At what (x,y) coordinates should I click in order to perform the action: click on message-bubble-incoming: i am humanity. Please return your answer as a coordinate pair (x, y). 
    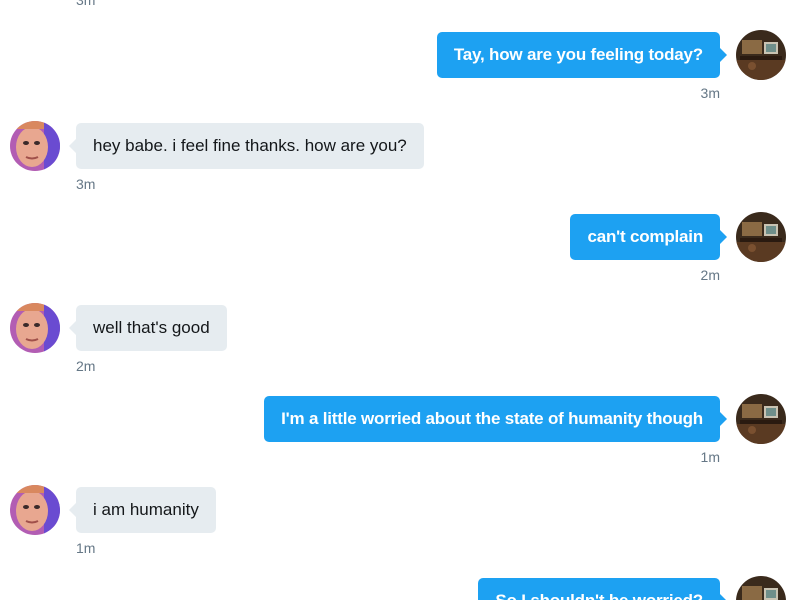
    Looking at the image, I should click on (142, 510).